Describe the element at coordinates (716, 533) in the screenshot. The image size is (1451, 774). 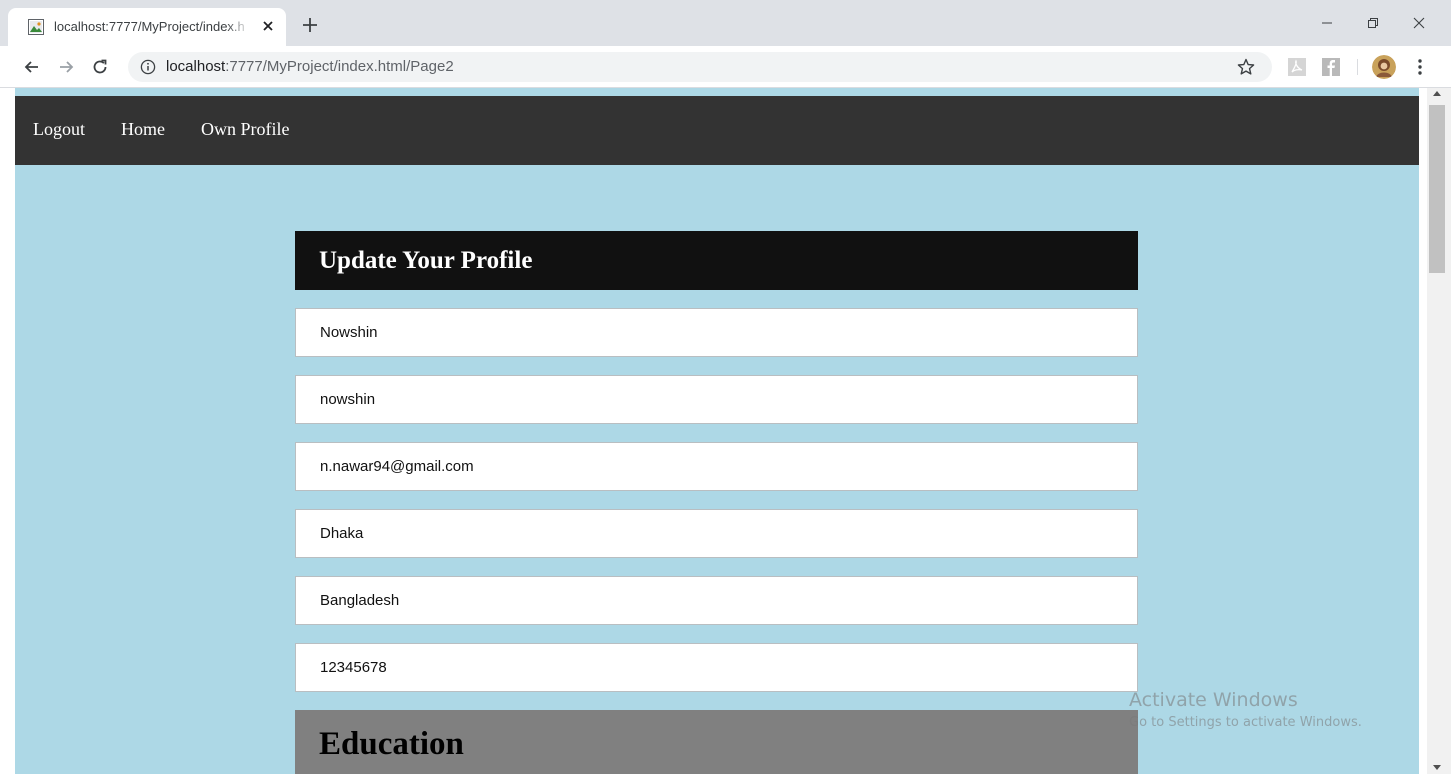
I see `city-field` at that location.